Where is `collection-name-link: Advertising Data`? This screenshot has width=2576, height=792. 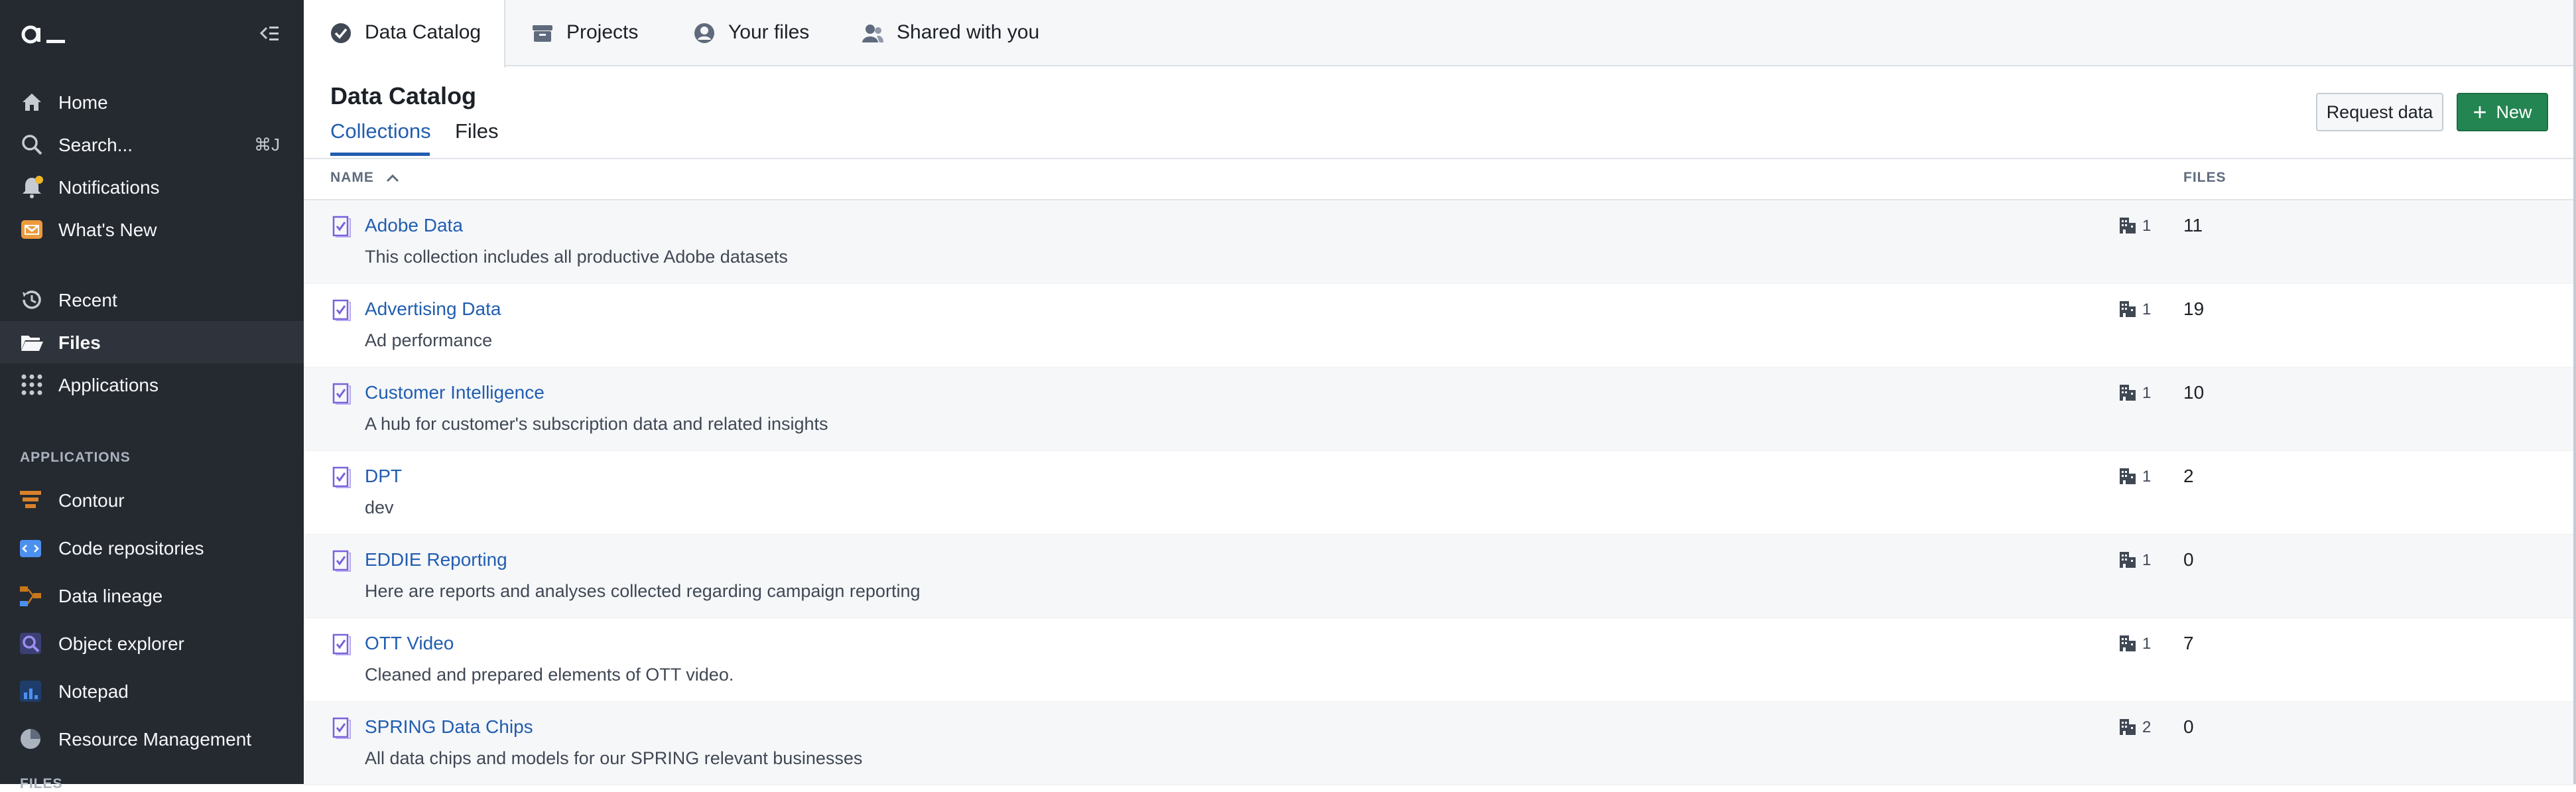
collection-name-link: Advertising Data is located at coordinates (433, 309).